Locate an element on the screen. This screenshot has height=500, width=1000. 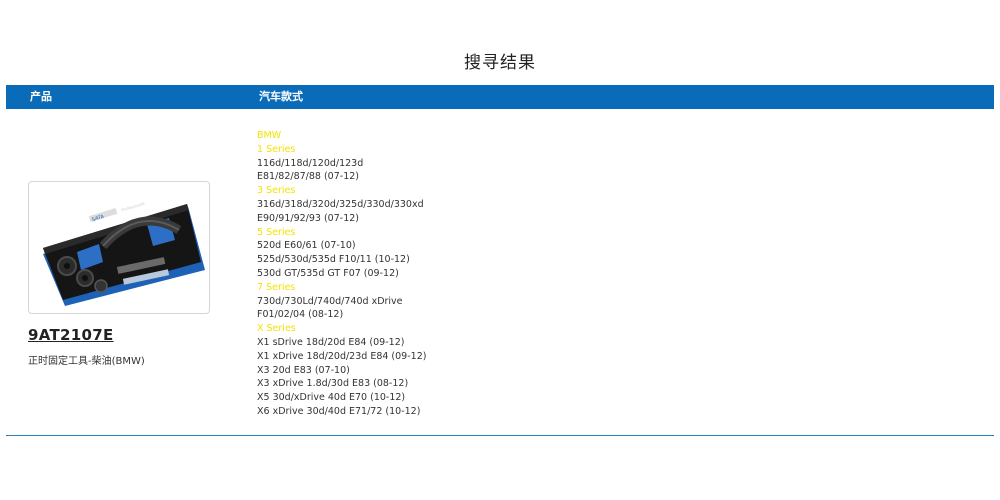
model-list-item: X6 xDrive 30d/40d E71/72 (10-12) is located at coordinates (339, 411).